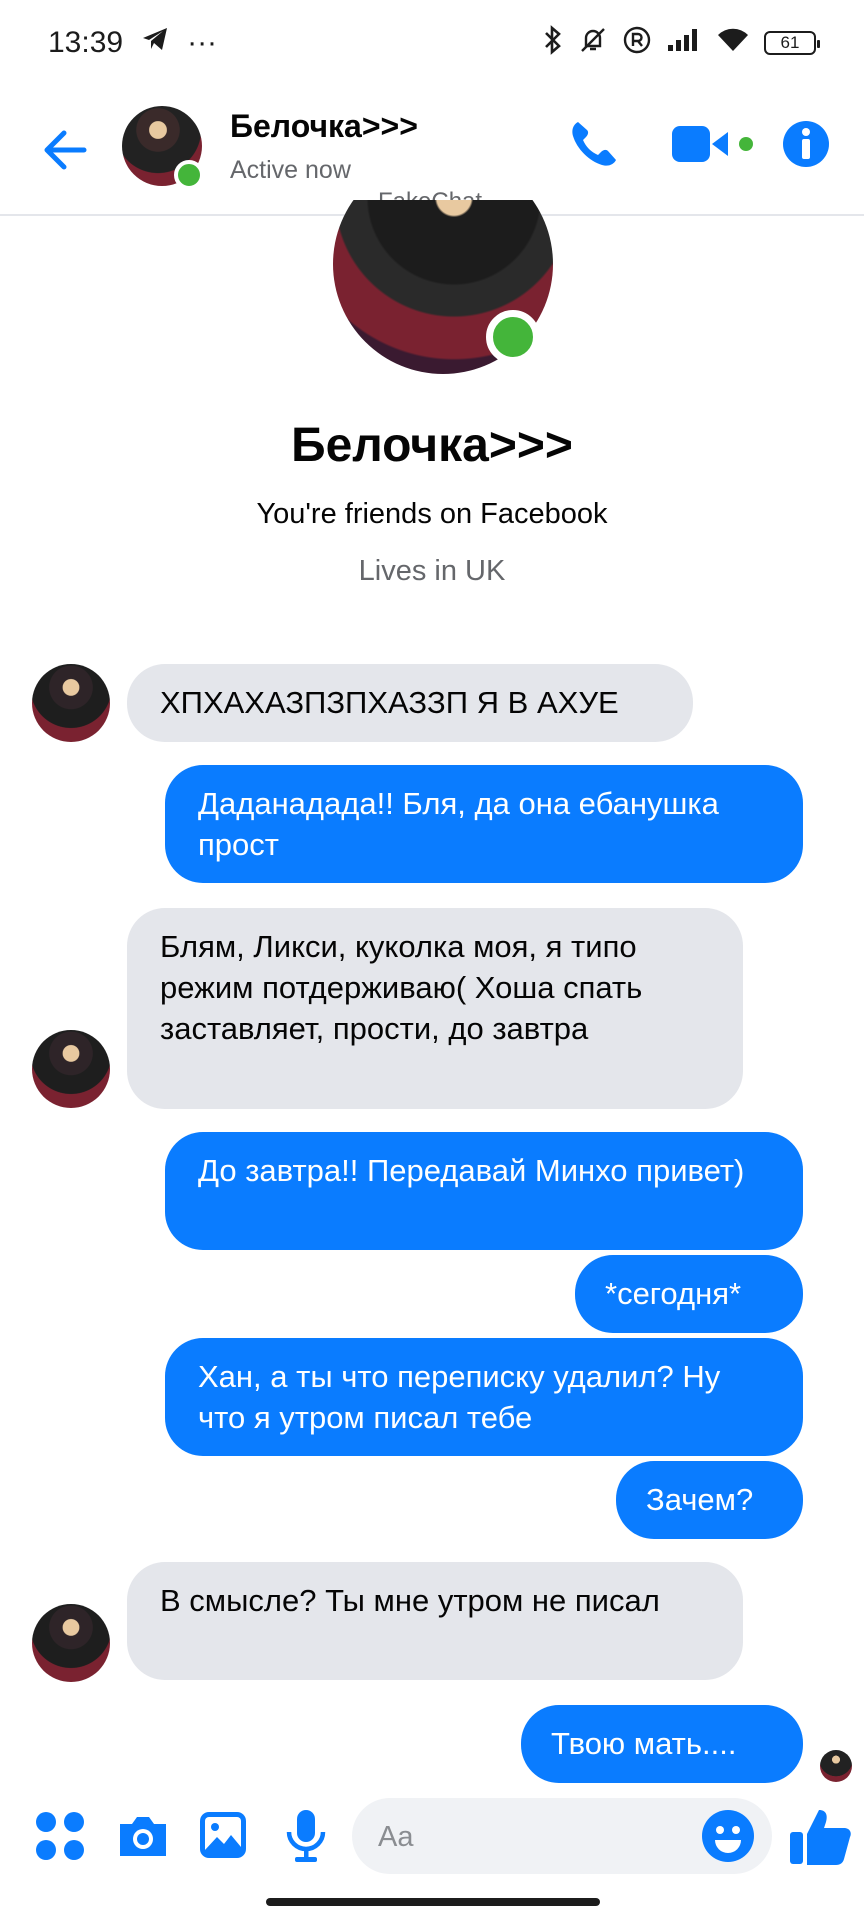 The image size is (864, 1920). Describe the element at coordinates (86, 42) in the screenshot. I see `status-time: 13:39` at that location.